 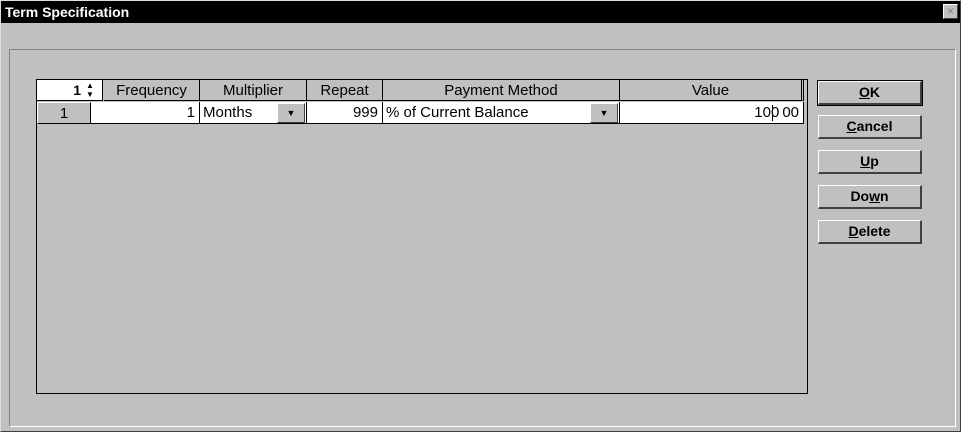 What do you see at coordinates (77, 90) in the screenshot?
I see `row-counter-value: 1` at bounding box center [77, 90].